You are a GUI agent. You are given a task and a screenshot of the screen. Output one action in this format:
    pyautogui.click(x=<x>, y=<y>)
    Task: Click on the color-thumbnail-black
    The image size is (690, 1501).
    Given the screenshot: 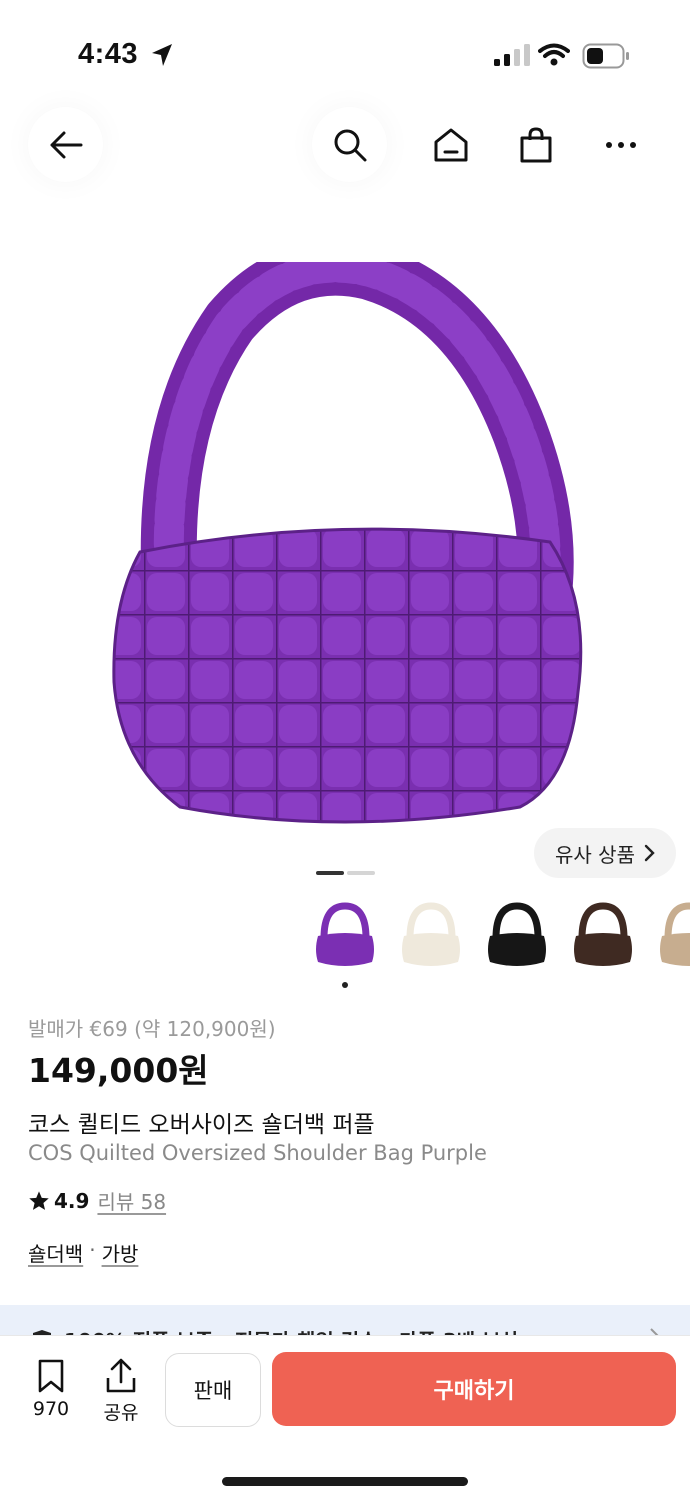 What is the action you would take?
    pyautogui.click(x=517, y=936)
    